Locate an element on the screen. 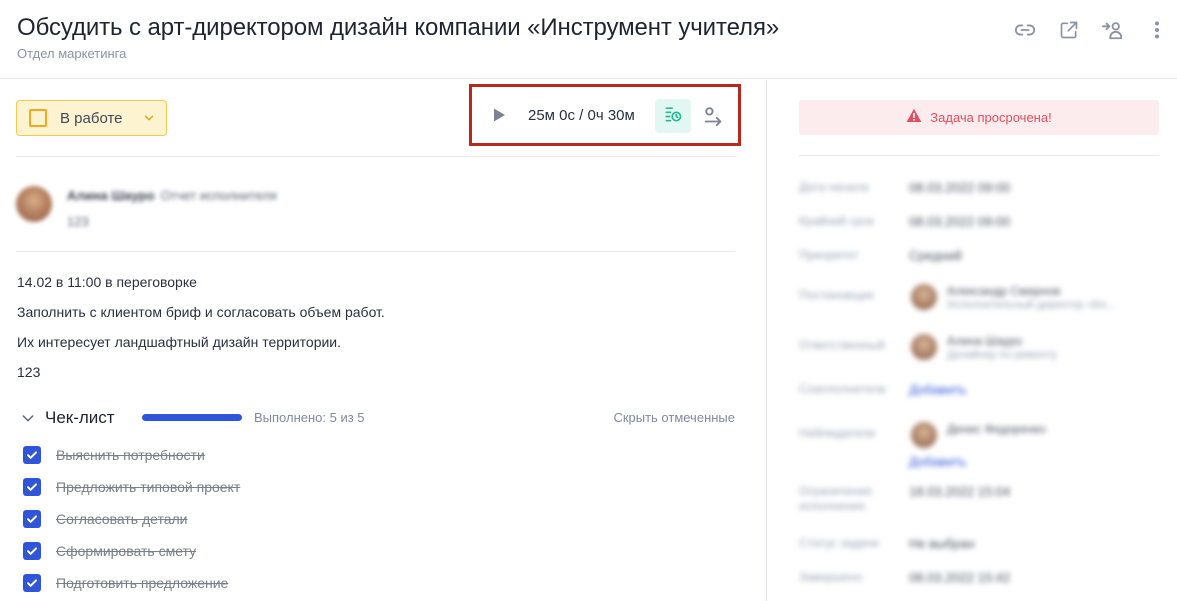  warning-icon is located at coordinates (914, 118).